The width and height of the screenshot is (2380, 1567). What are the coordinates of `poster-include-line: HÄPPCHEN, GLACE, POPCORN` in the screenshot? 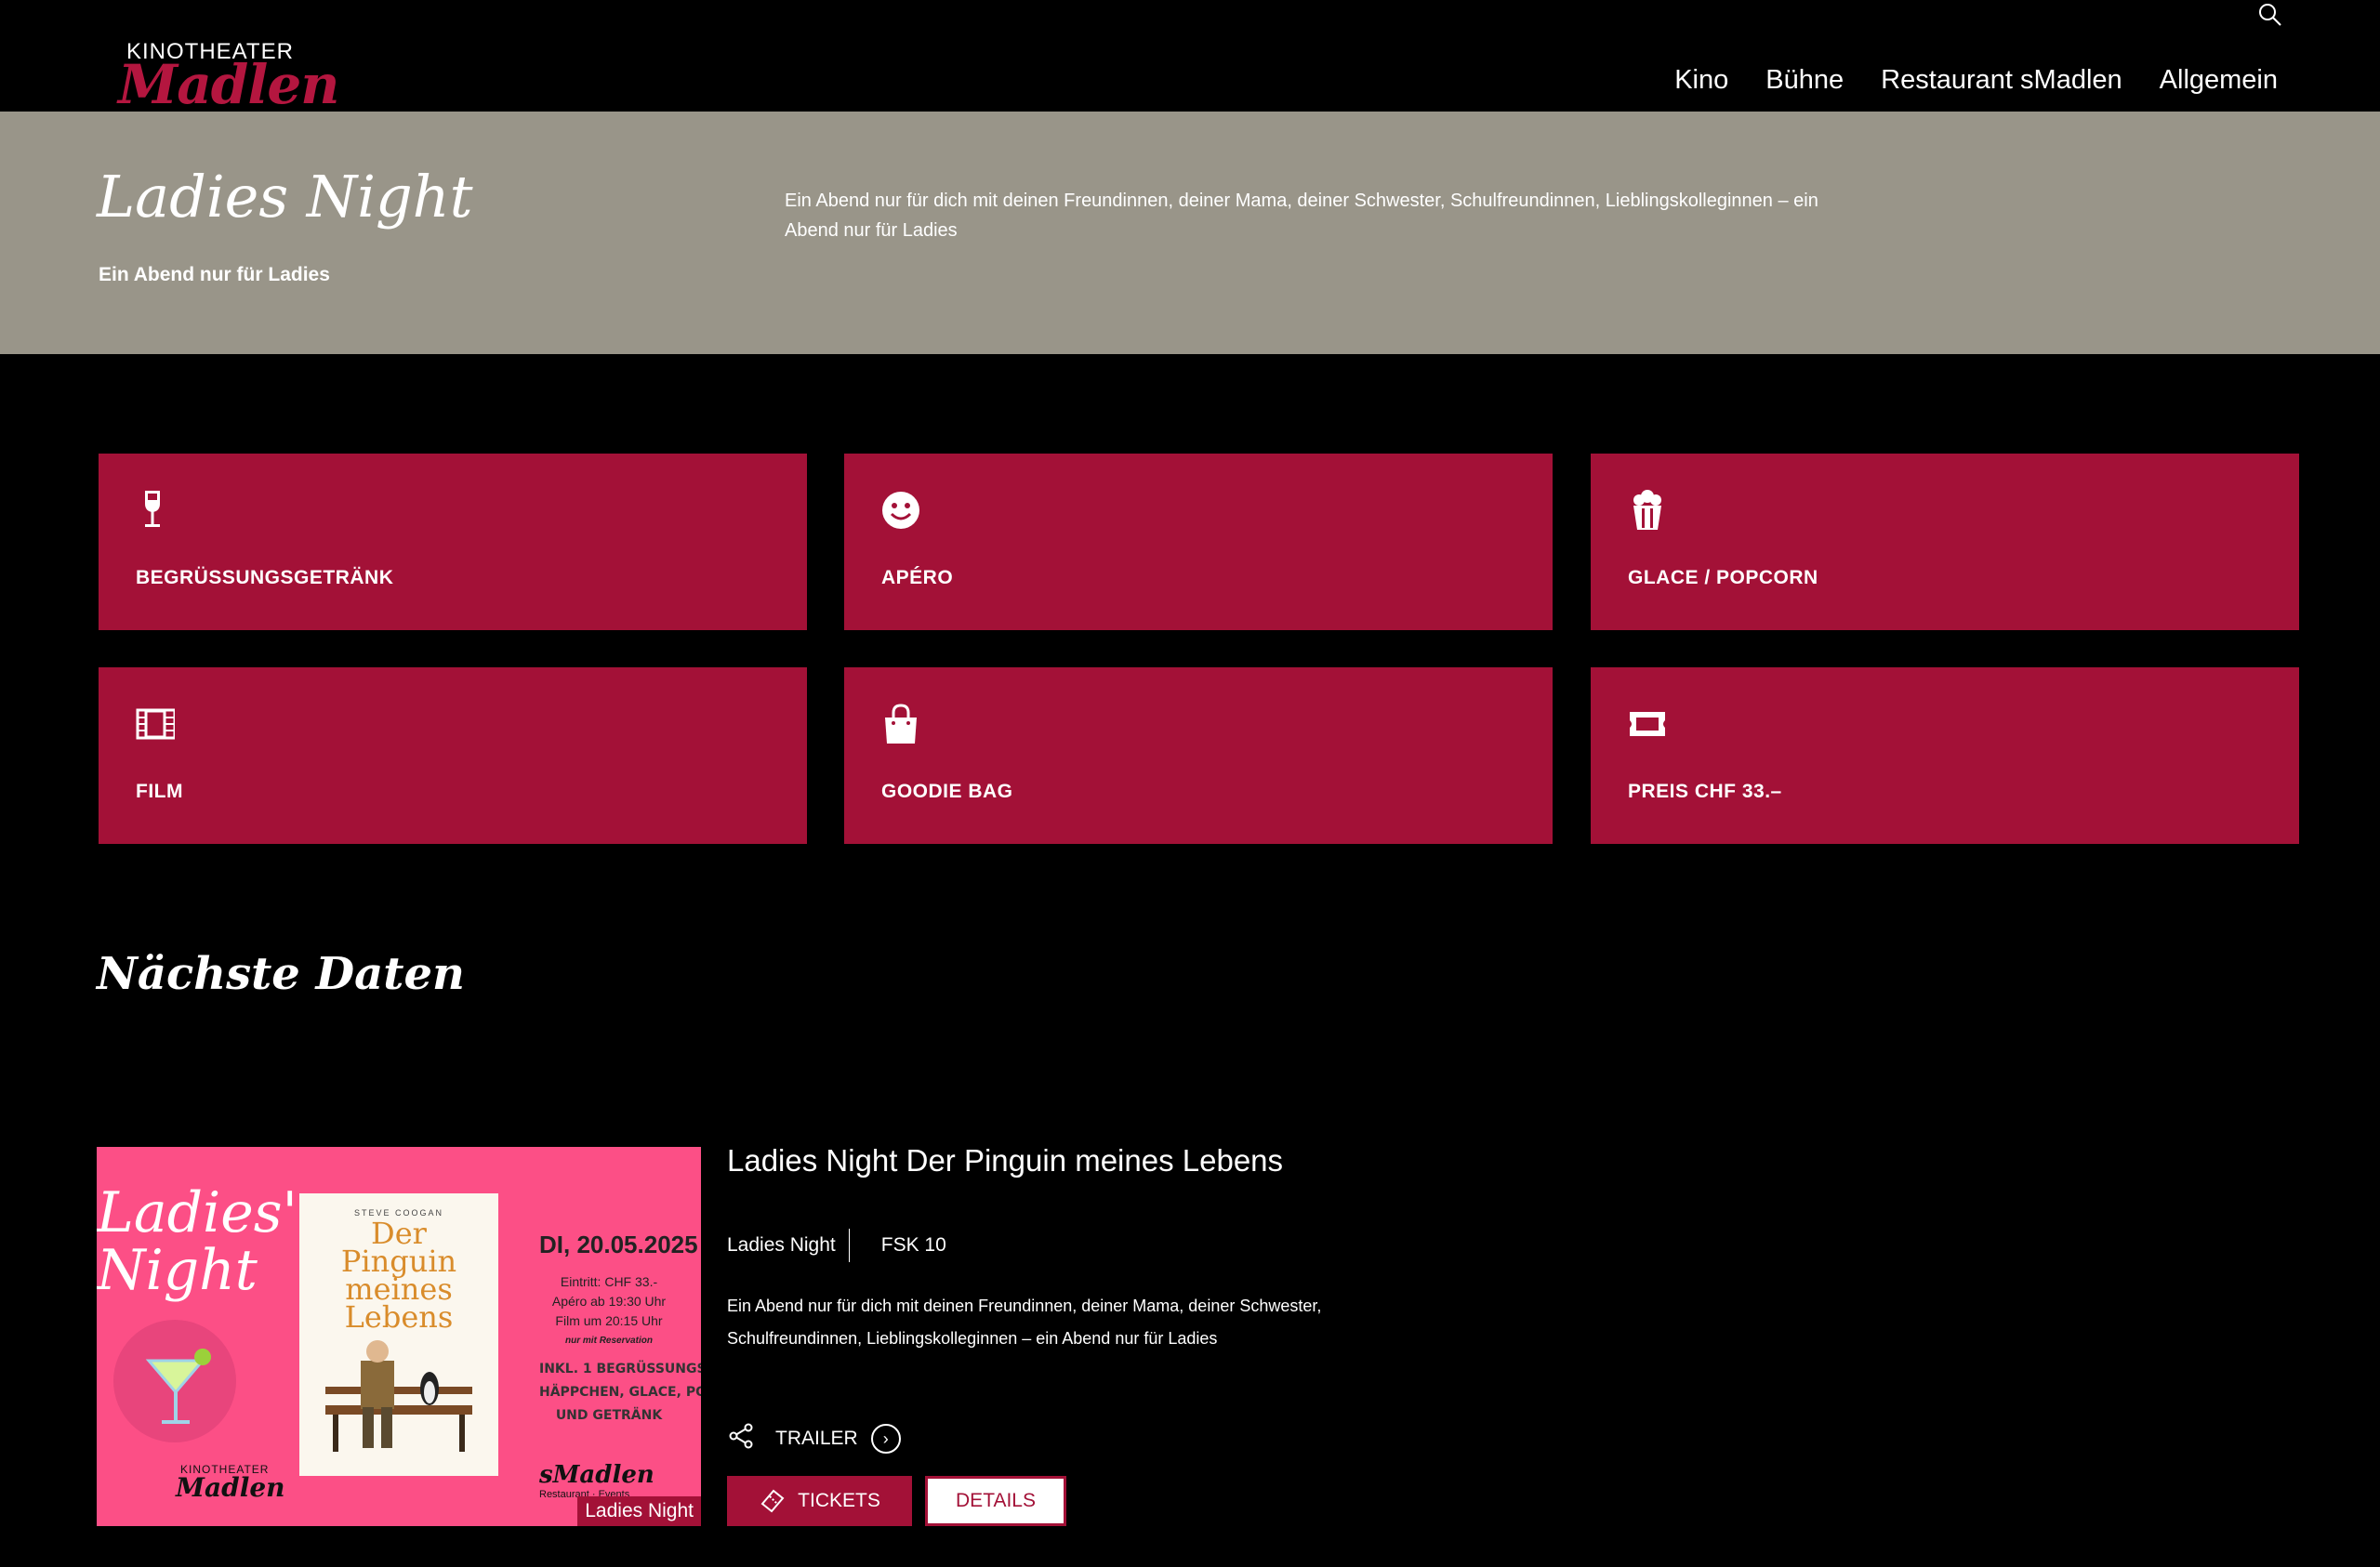 It's located at (620, 1392).